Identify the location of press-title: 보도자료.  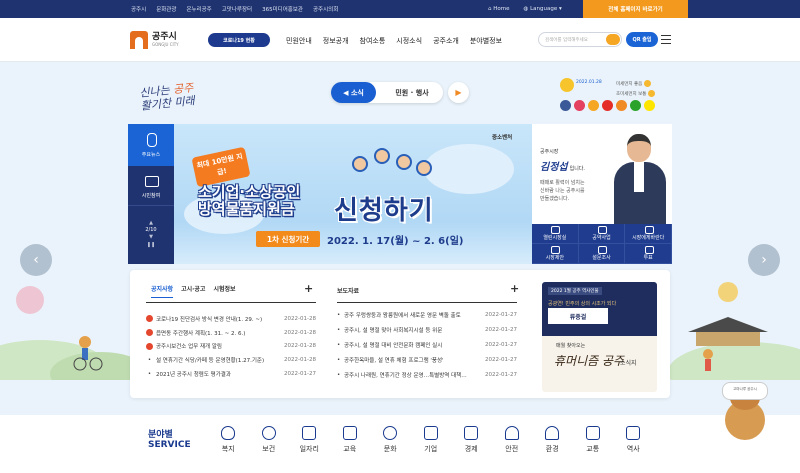
(348, 290).